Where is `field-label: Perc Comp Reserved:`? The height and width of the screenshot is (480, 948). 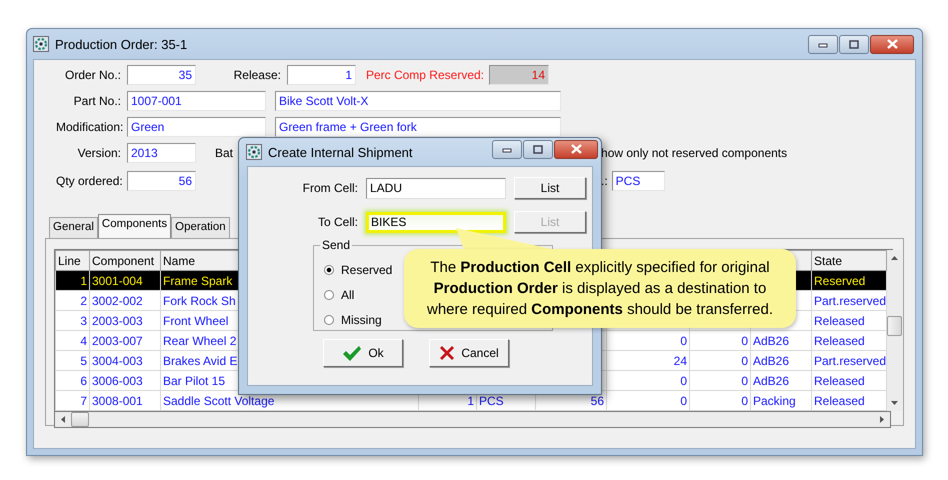
field-label: Perc Comp Reserved: is located at coordinates (424, 75).